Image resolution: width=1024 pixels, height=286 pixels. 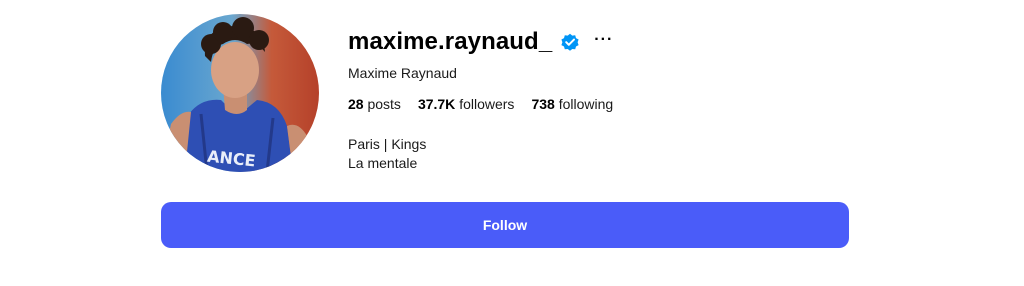 I want to click on username-row: maxime.raynaud_ ···, so click(x=608, y=42).